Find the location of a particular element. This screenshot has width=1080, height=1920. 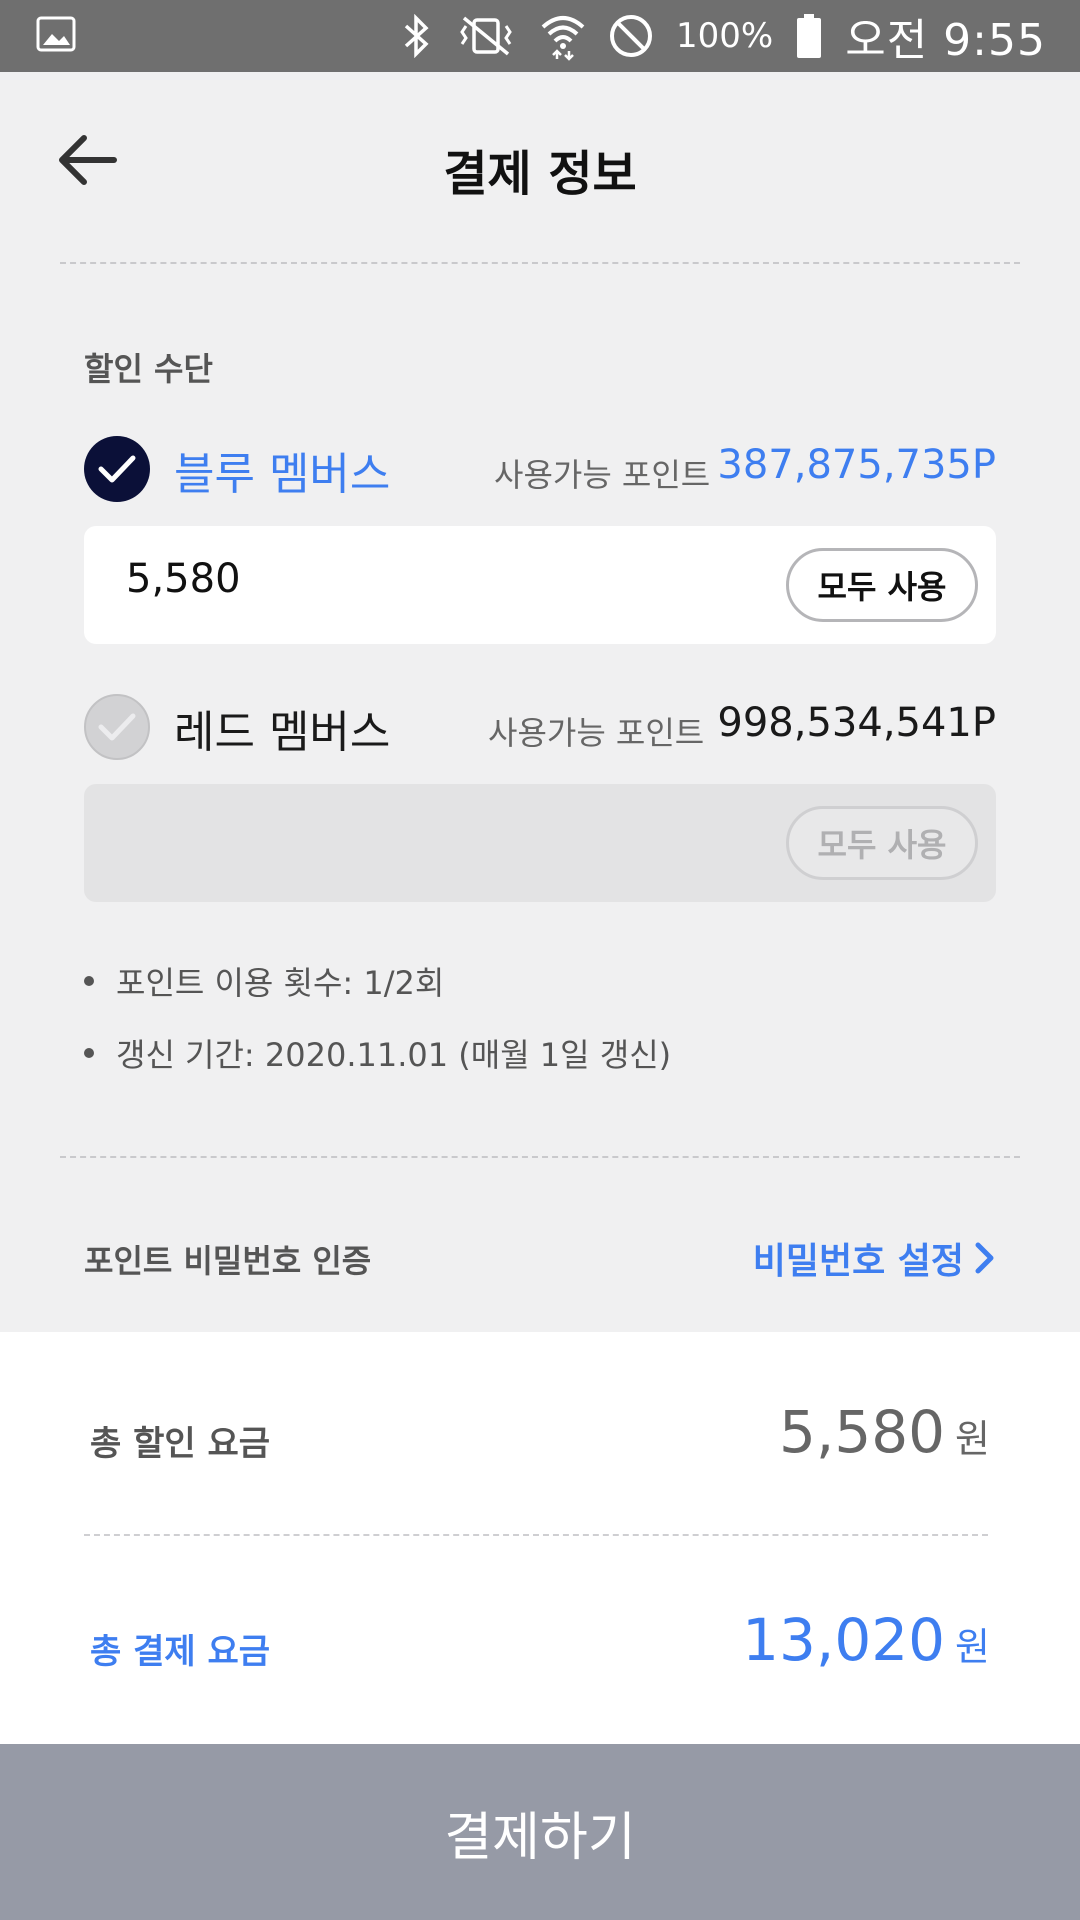

page-title: 결제 정보 is located at coordinates (540, 174).